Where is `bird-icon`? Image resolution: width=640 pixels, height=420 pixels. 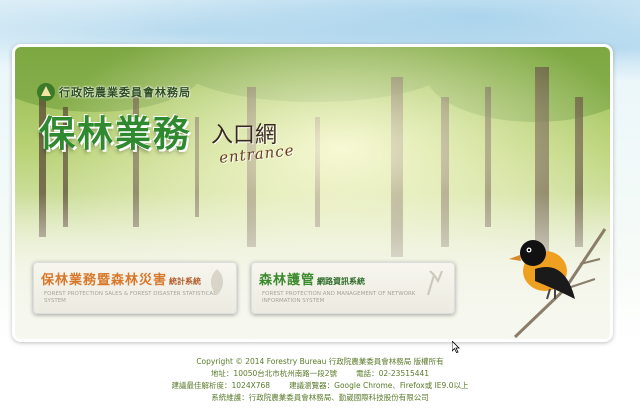 bird-icon is located at coordinates (558, 283).